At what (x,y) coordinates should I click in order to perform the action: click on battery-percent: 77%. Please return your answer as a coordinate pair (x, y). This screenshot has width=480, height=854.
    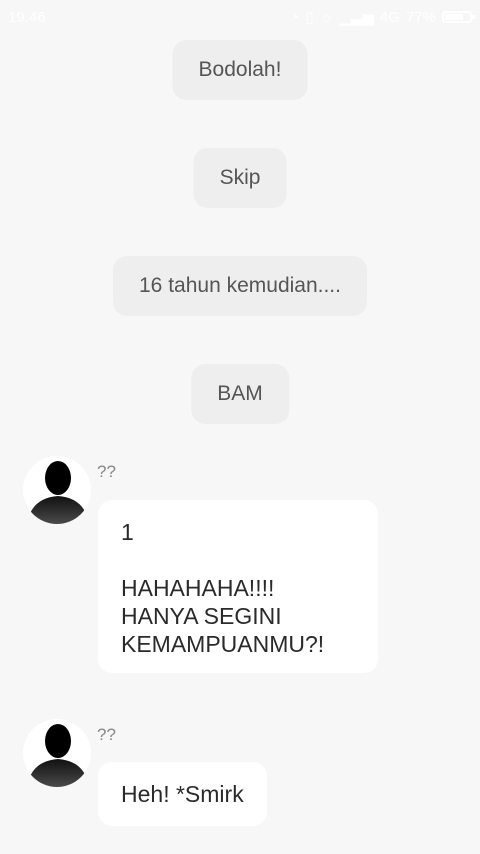
    Looking at the image, I should click on (420, 17).